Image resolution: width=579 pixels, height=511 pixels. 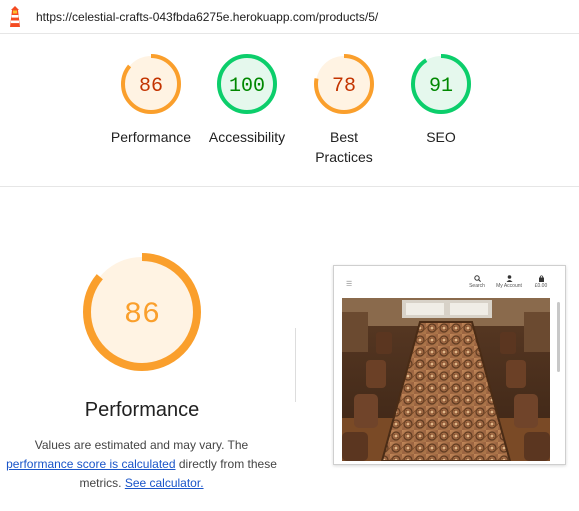 I want to click on performance-main-score: 86, so click(x=142, y=315).